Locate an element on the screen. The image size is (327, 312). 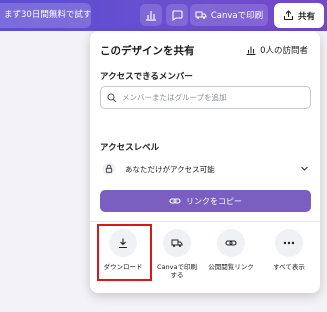
analytics-button is located at coordinates (151, 15).